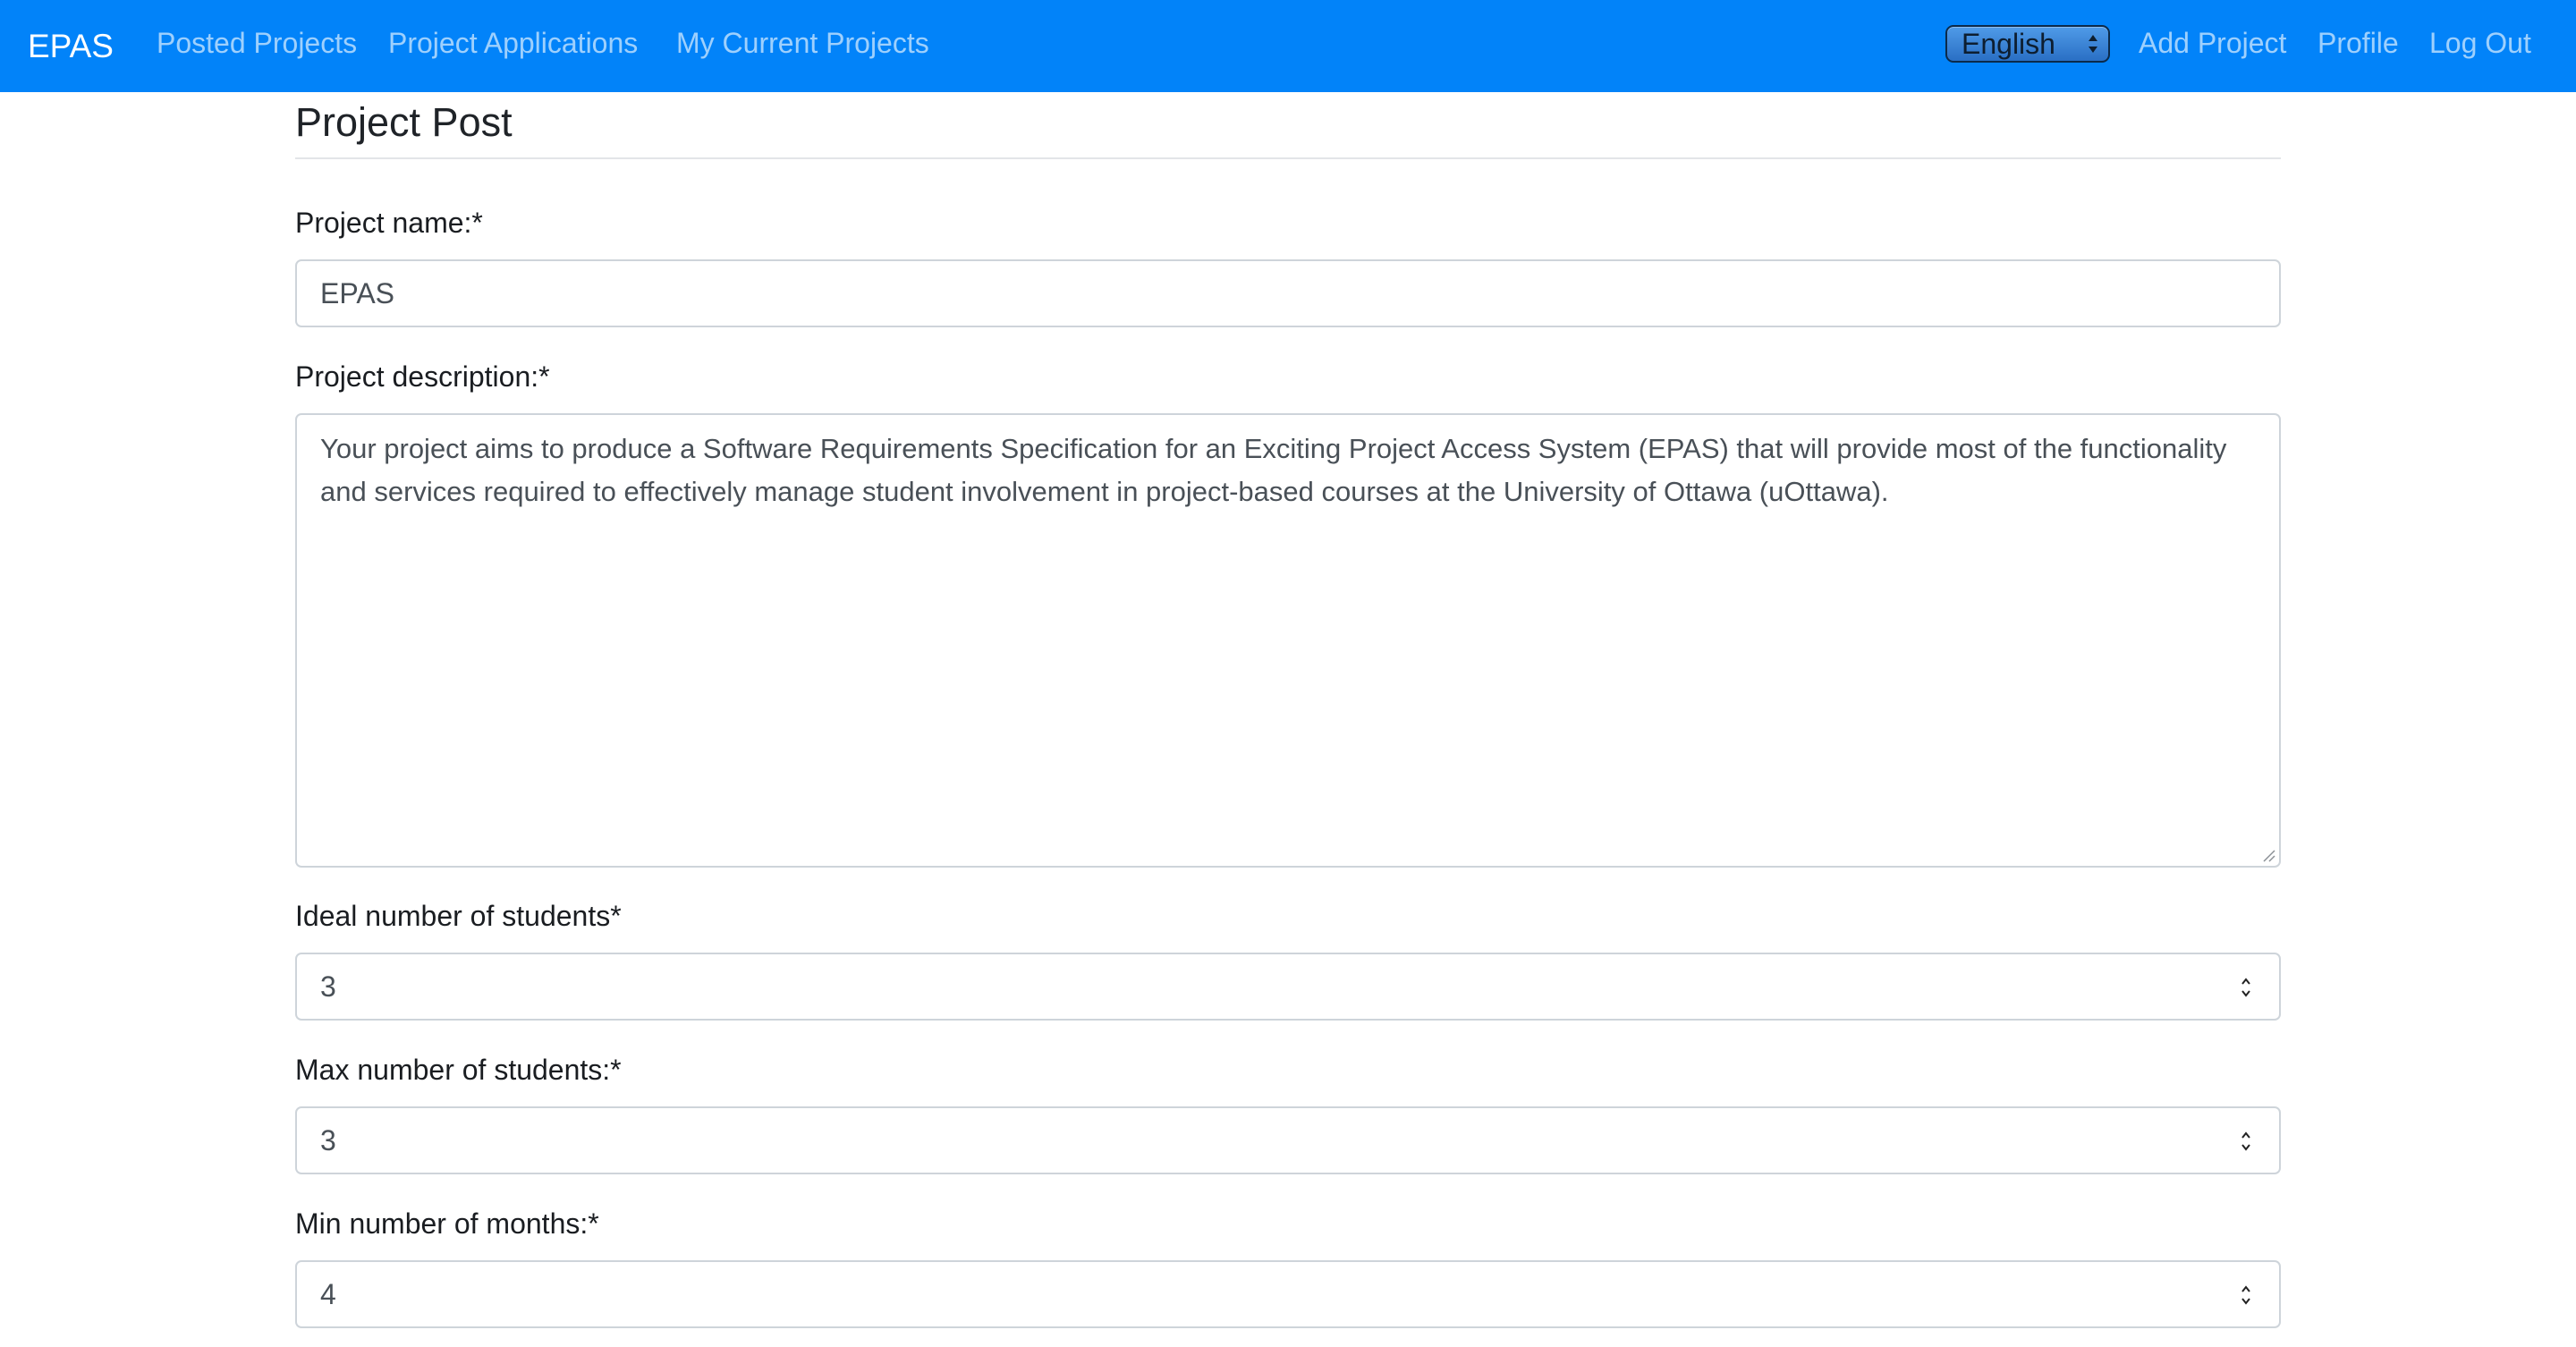  What do you see at coordinates (458, 1070) in the screenshot?
I see `max-students-label: Max number of students:*` at bounding box center [458, 1070].